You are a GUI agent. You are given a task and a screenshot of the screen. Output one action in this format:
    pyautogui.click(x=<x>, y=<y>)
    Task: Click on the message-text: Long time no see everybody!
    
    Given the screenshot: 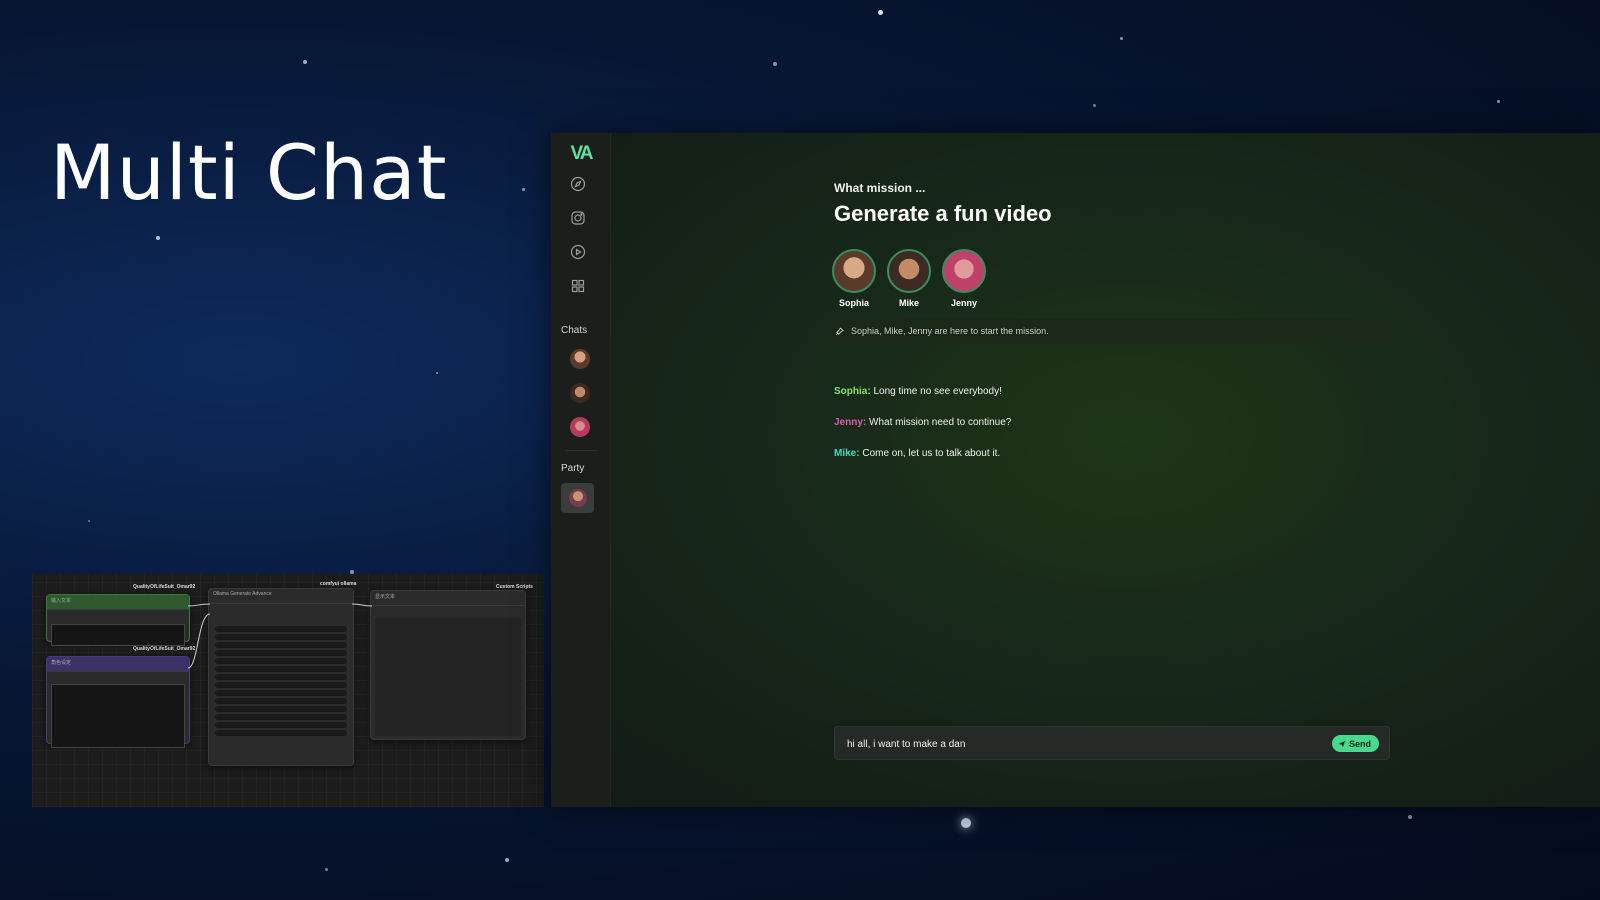 What is the action you would take?
    pyautogui.click(x=936, y=391)
    